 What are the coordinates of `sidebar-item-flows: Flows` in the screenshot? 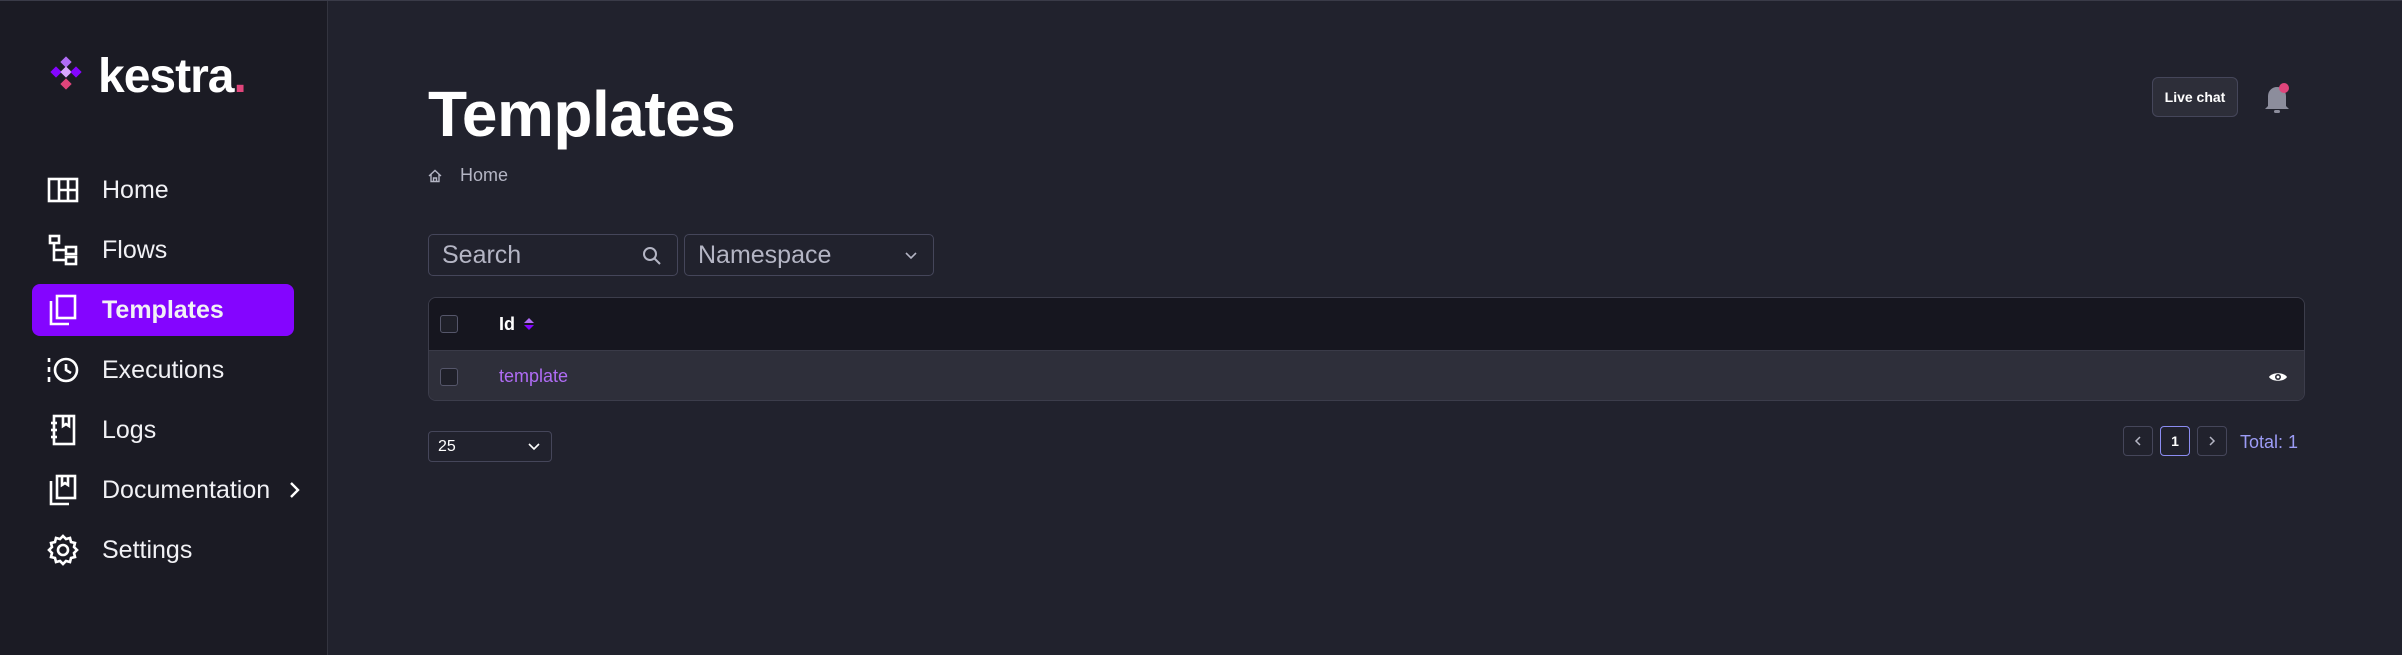 It's located at (163, 250).